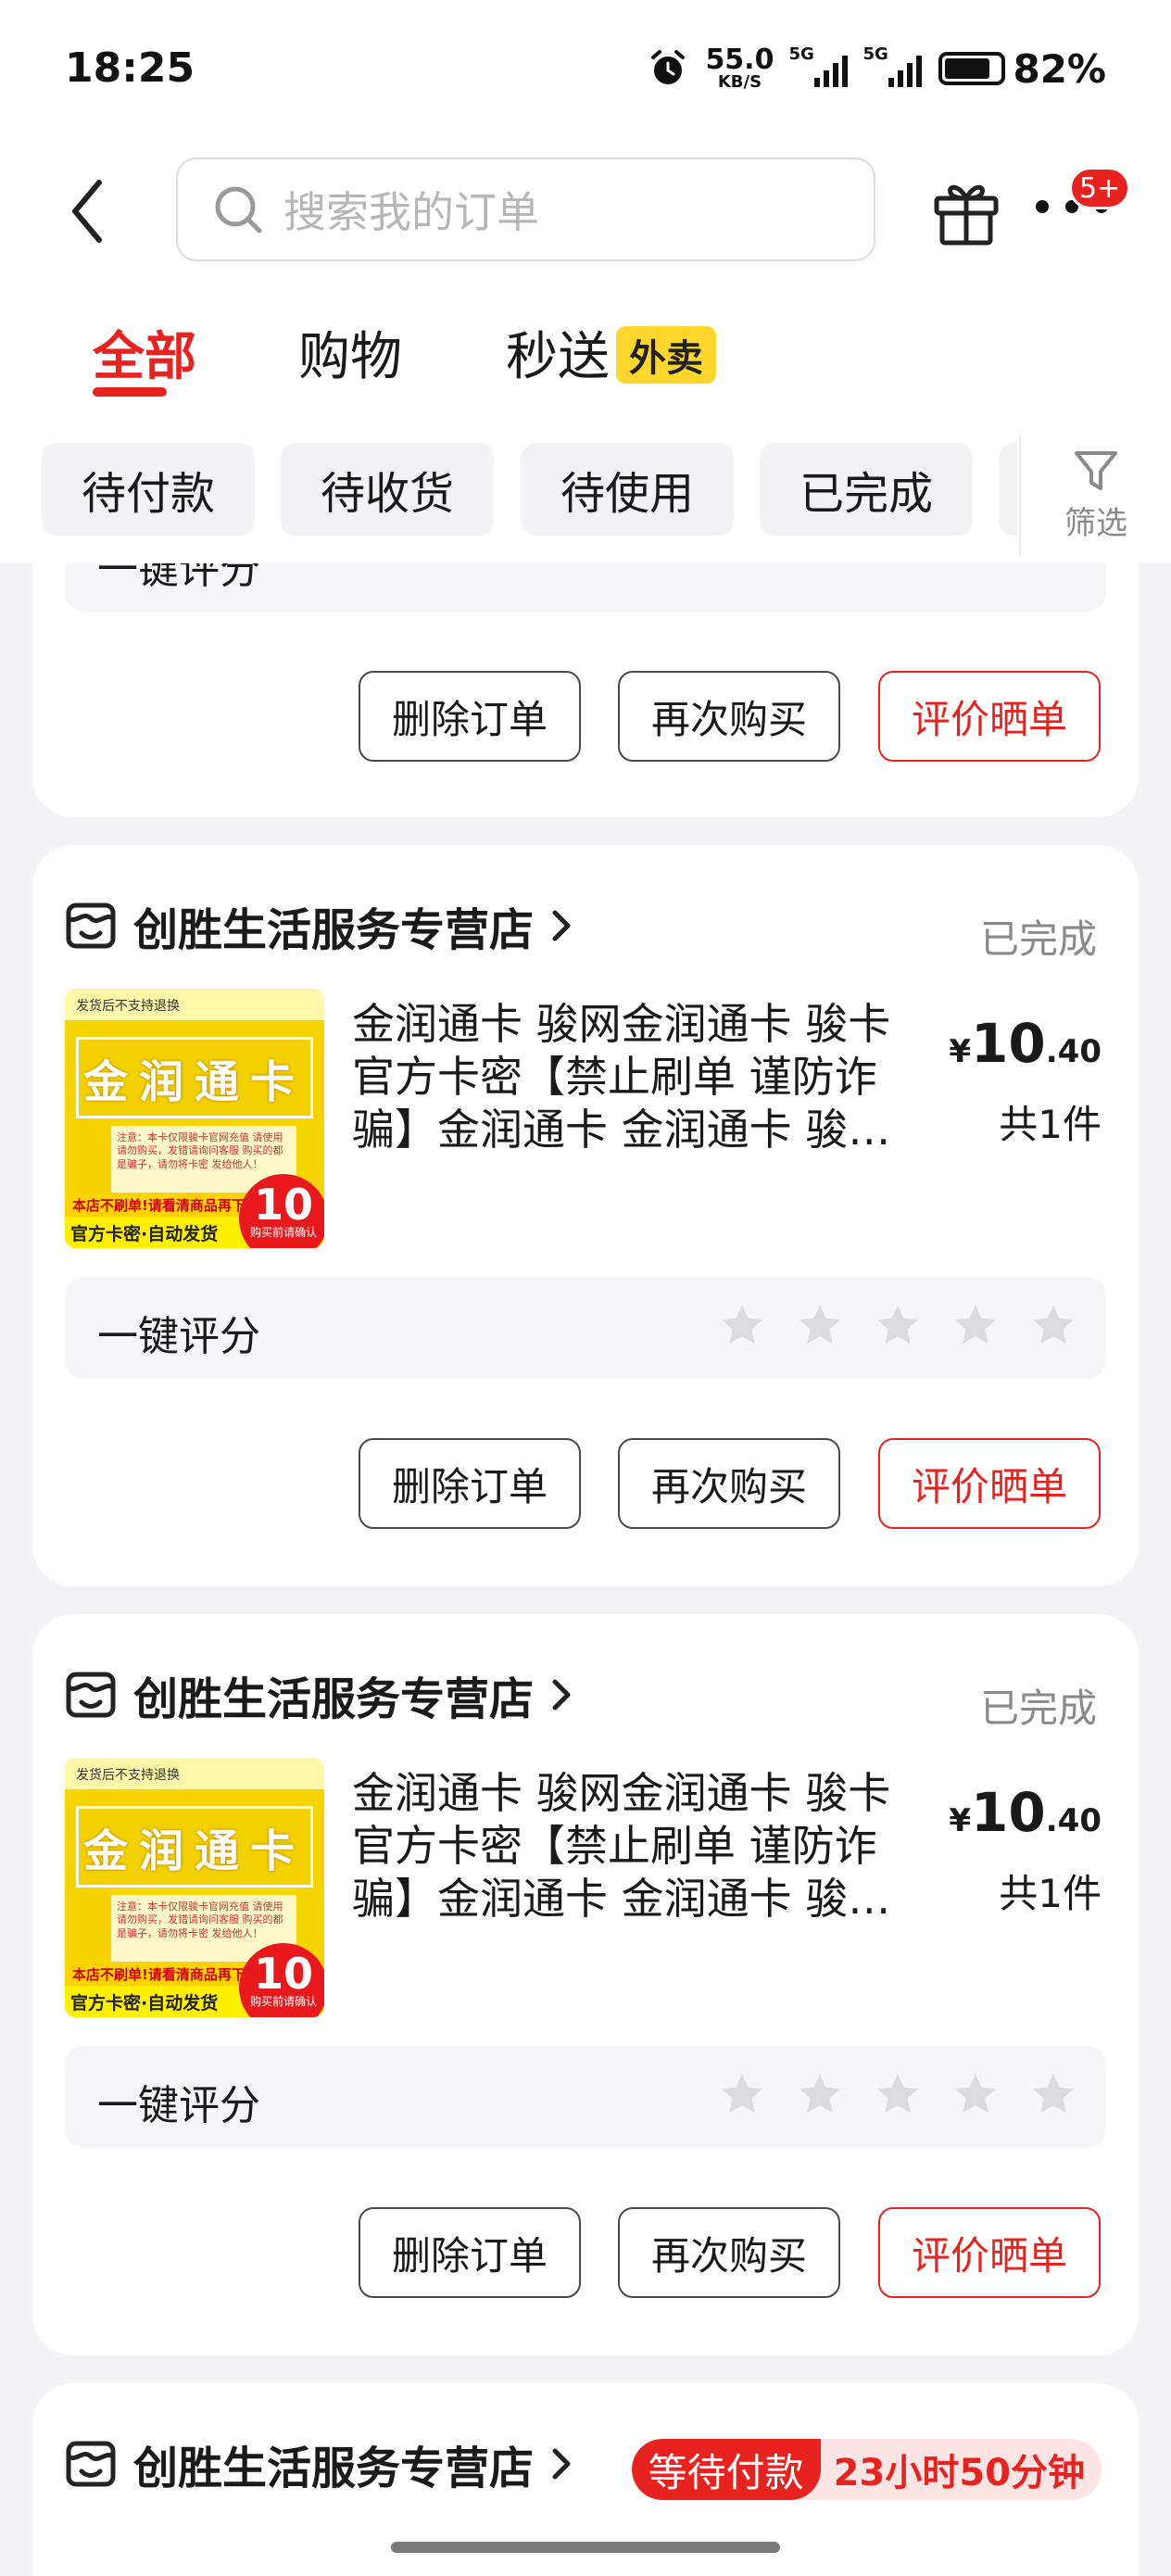 The height and width of the screenshot is (2576, 1171). What do you see at coordinates (585, 2548) in the screenshot?
I see `home-indicator` at bounding box center [585, 2548].